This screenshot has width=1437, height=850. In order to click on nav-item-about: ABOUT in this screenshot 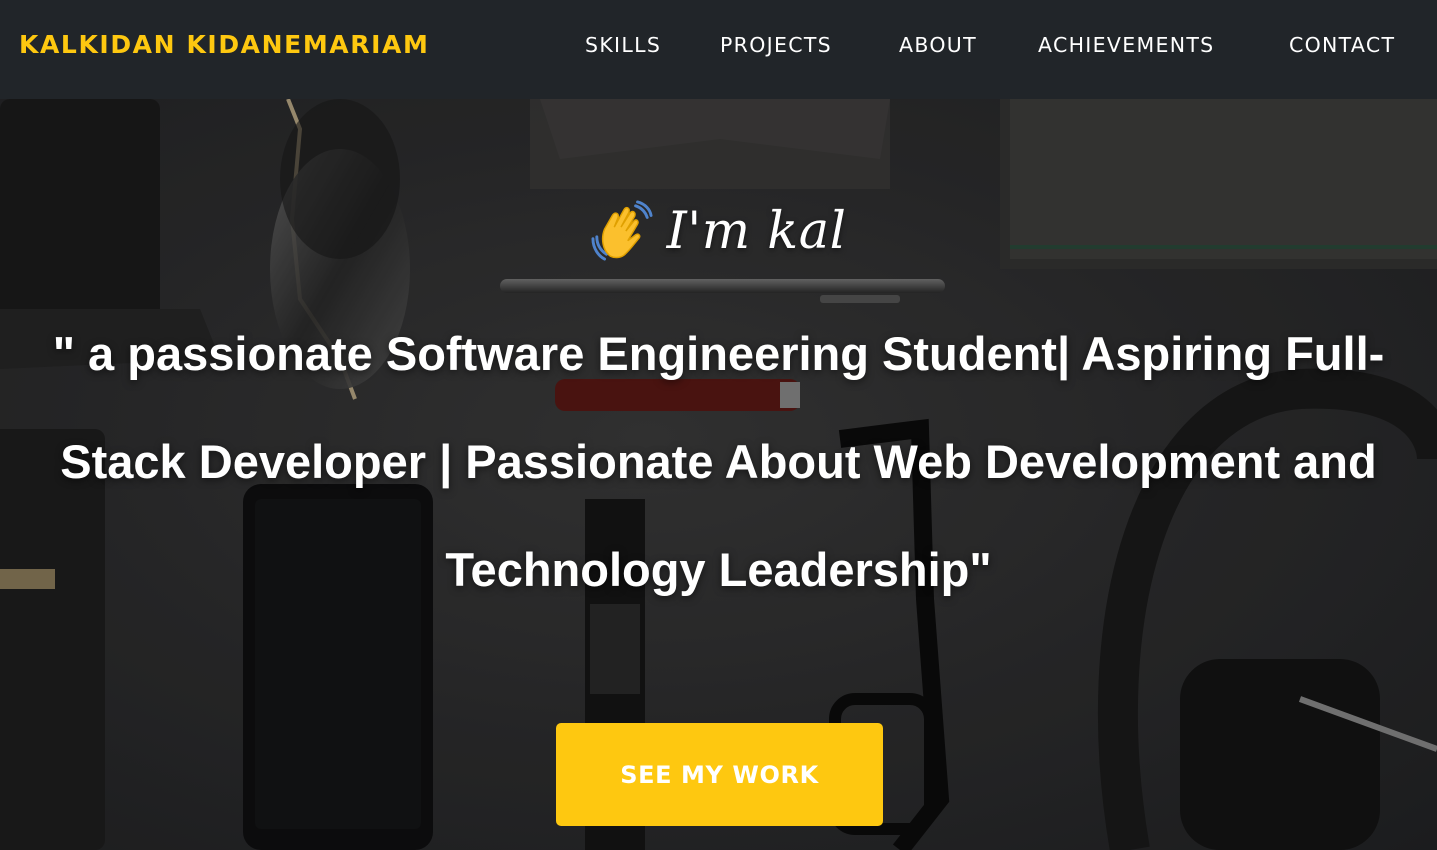, I will do `click(938, 45)`.